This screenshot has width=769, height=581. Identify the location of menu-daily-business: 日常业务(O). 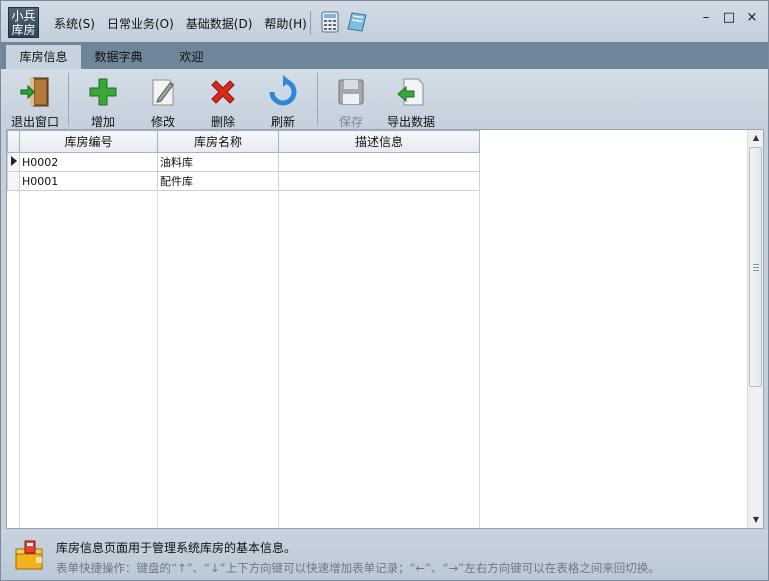
(140, 23).